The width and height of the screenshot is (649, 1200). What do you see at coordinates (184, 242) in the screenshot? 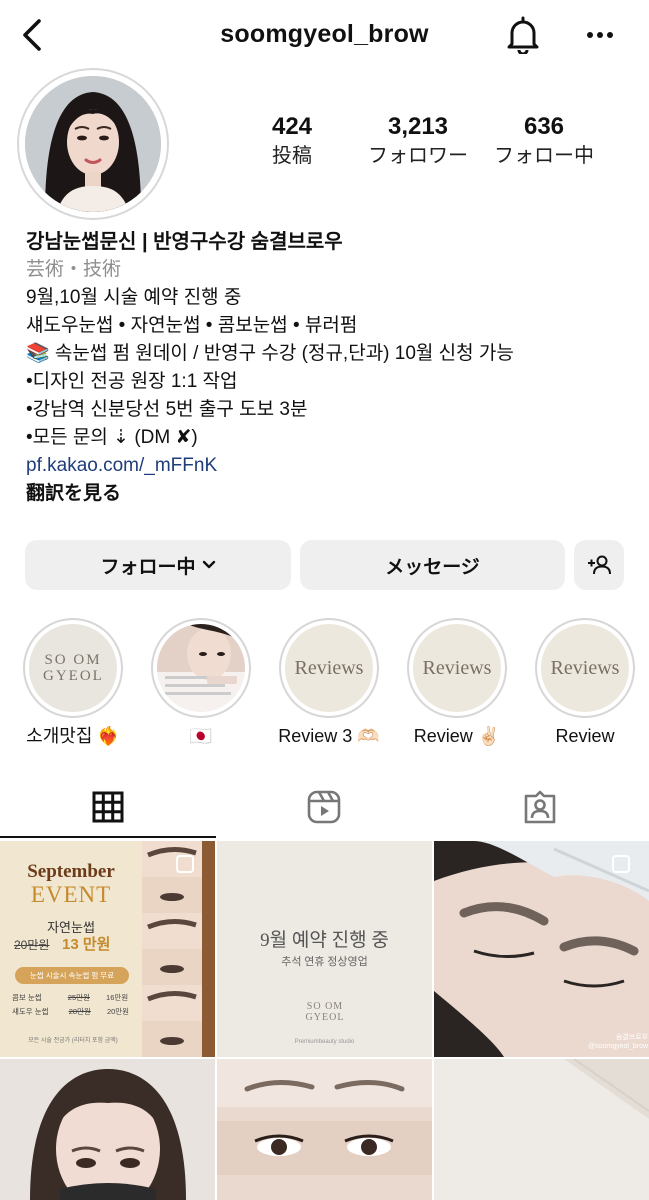
I see `profile-display-name: 강남눈썹문신 | 반영구수강 숨결브로우` at bounding box center [184, 242].